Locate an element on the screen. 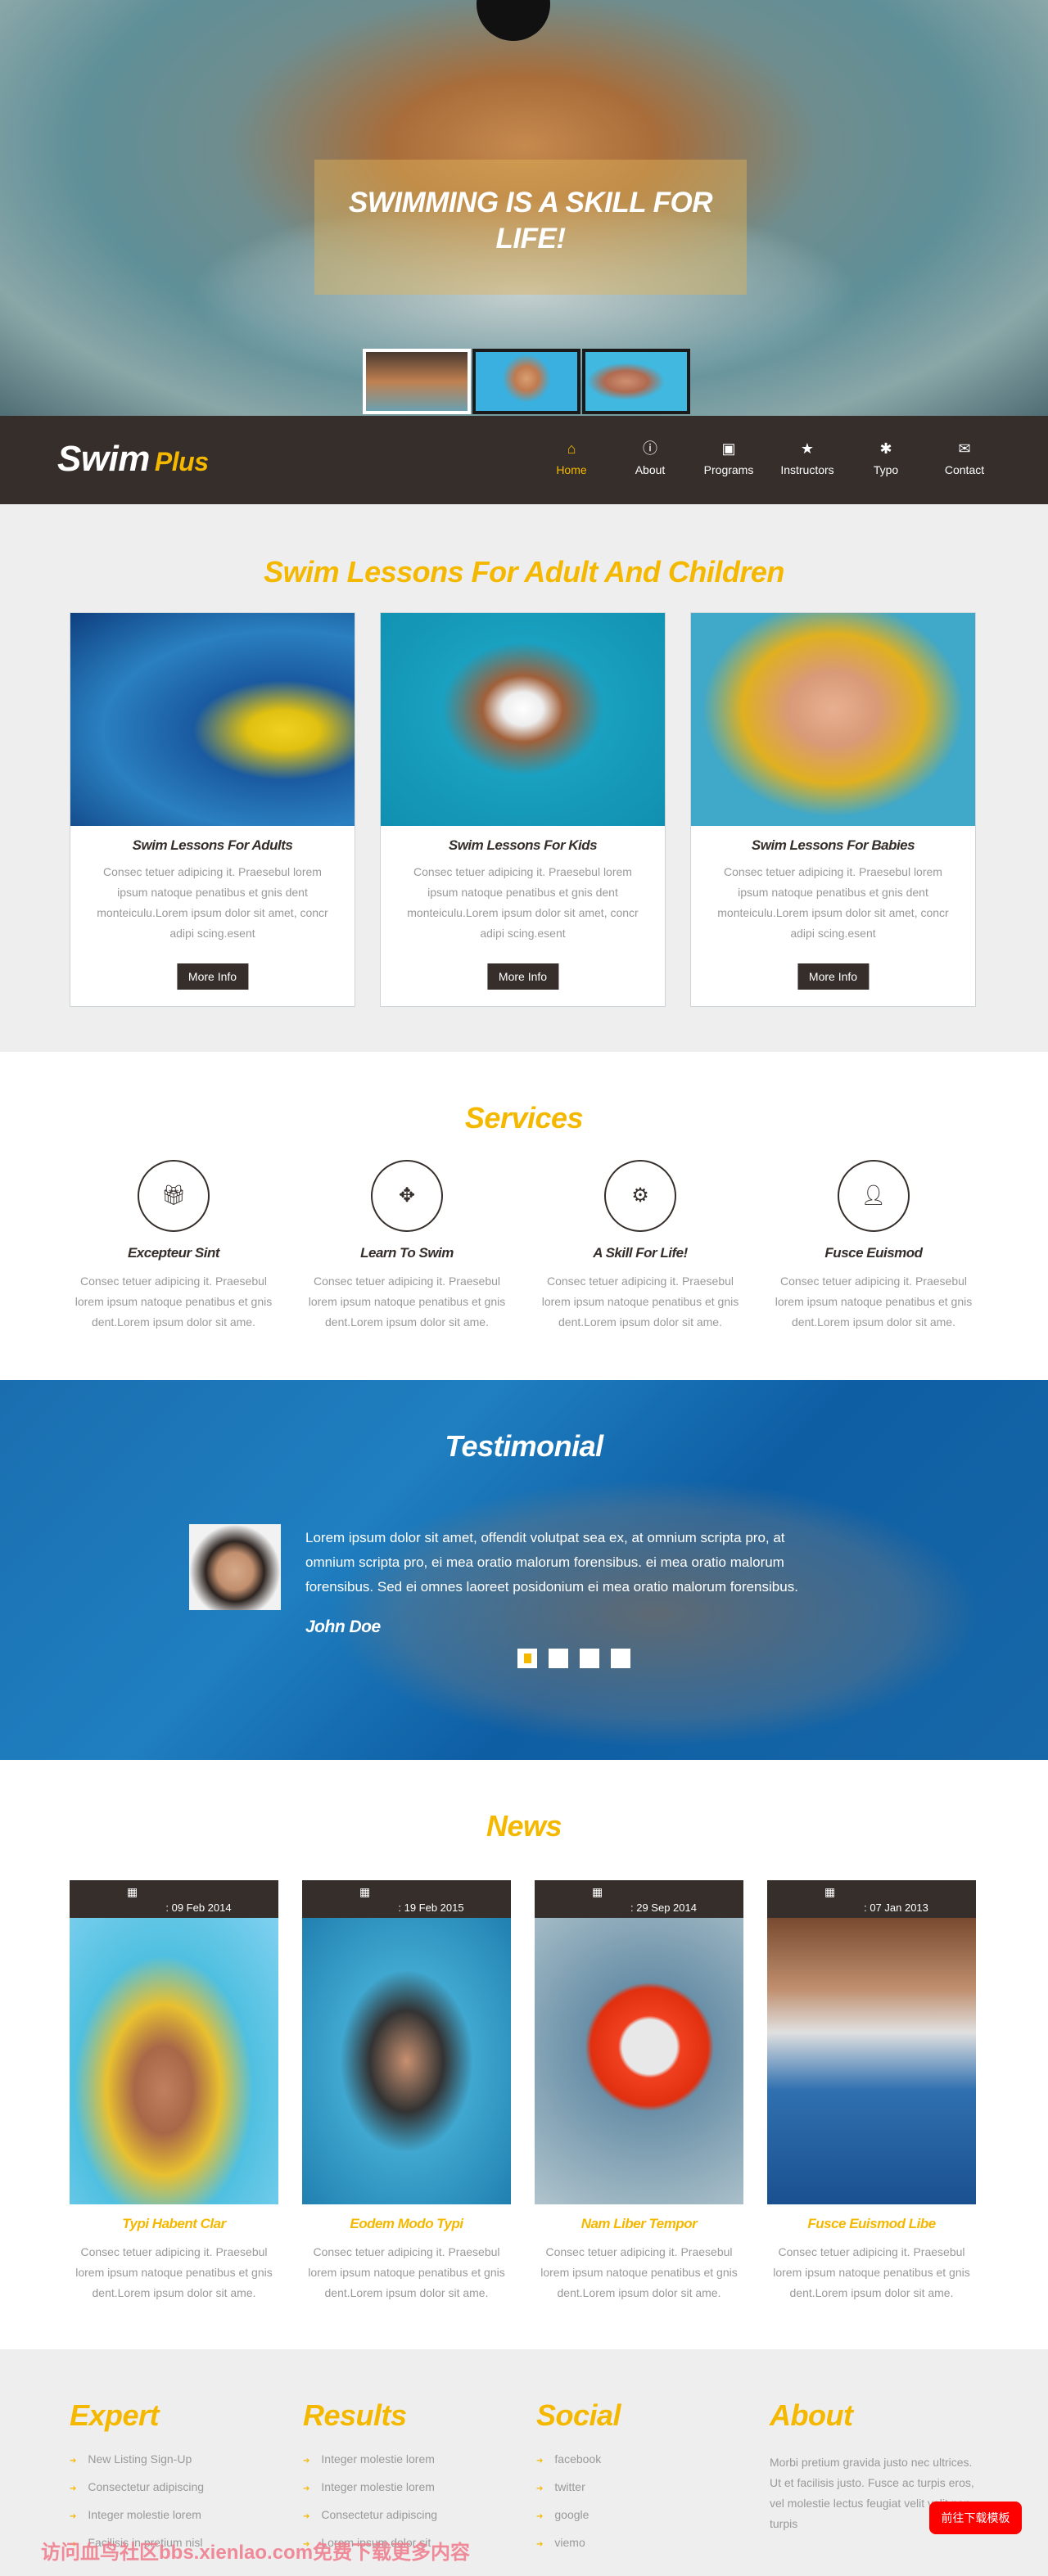  nav-typo: ✱ Typo is located at coordinates (886, 455).